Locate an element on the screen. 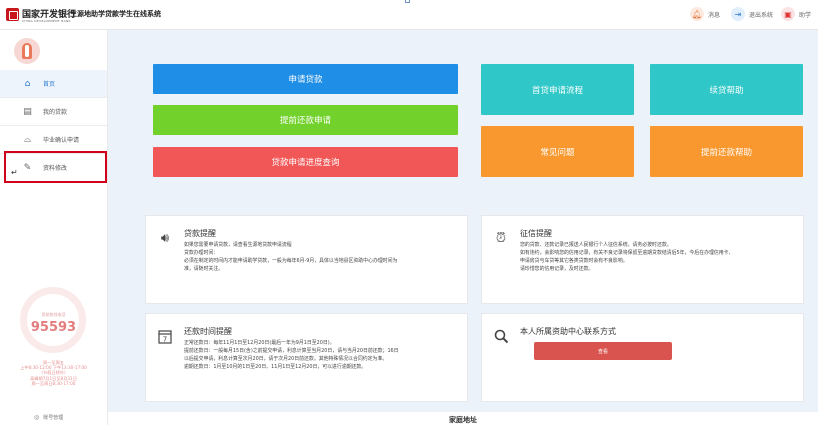 This screenshot has height=425, width=818. sidebar-item-label: 毕业确认申请 is located at coordinates (61, 140).